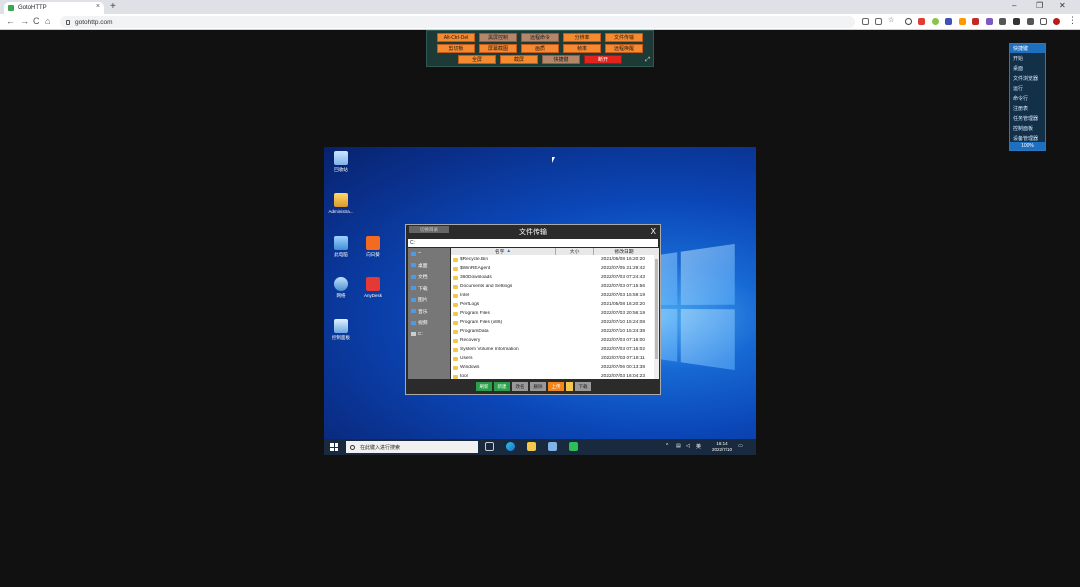 This screenshot has height=587, width=1080. Describe the element at coordinates (561, 59) in the screenshot. I see `hotkey-button: 快捷键` at that location.